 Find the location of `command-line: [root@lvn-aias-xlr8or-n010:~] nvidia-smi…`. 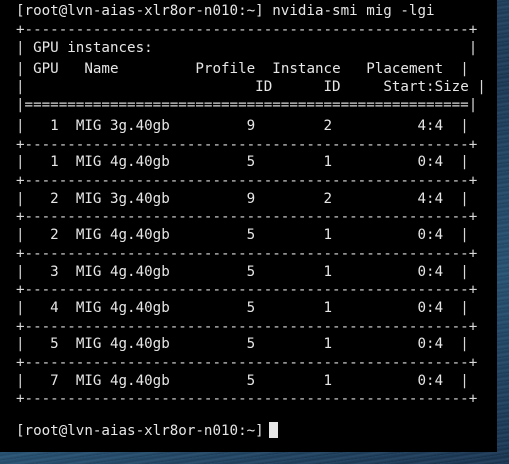

command-line: [root@lvn-aias-xlr8or-n010:~] nvidia-smi… is located at coordinates (225, 12).